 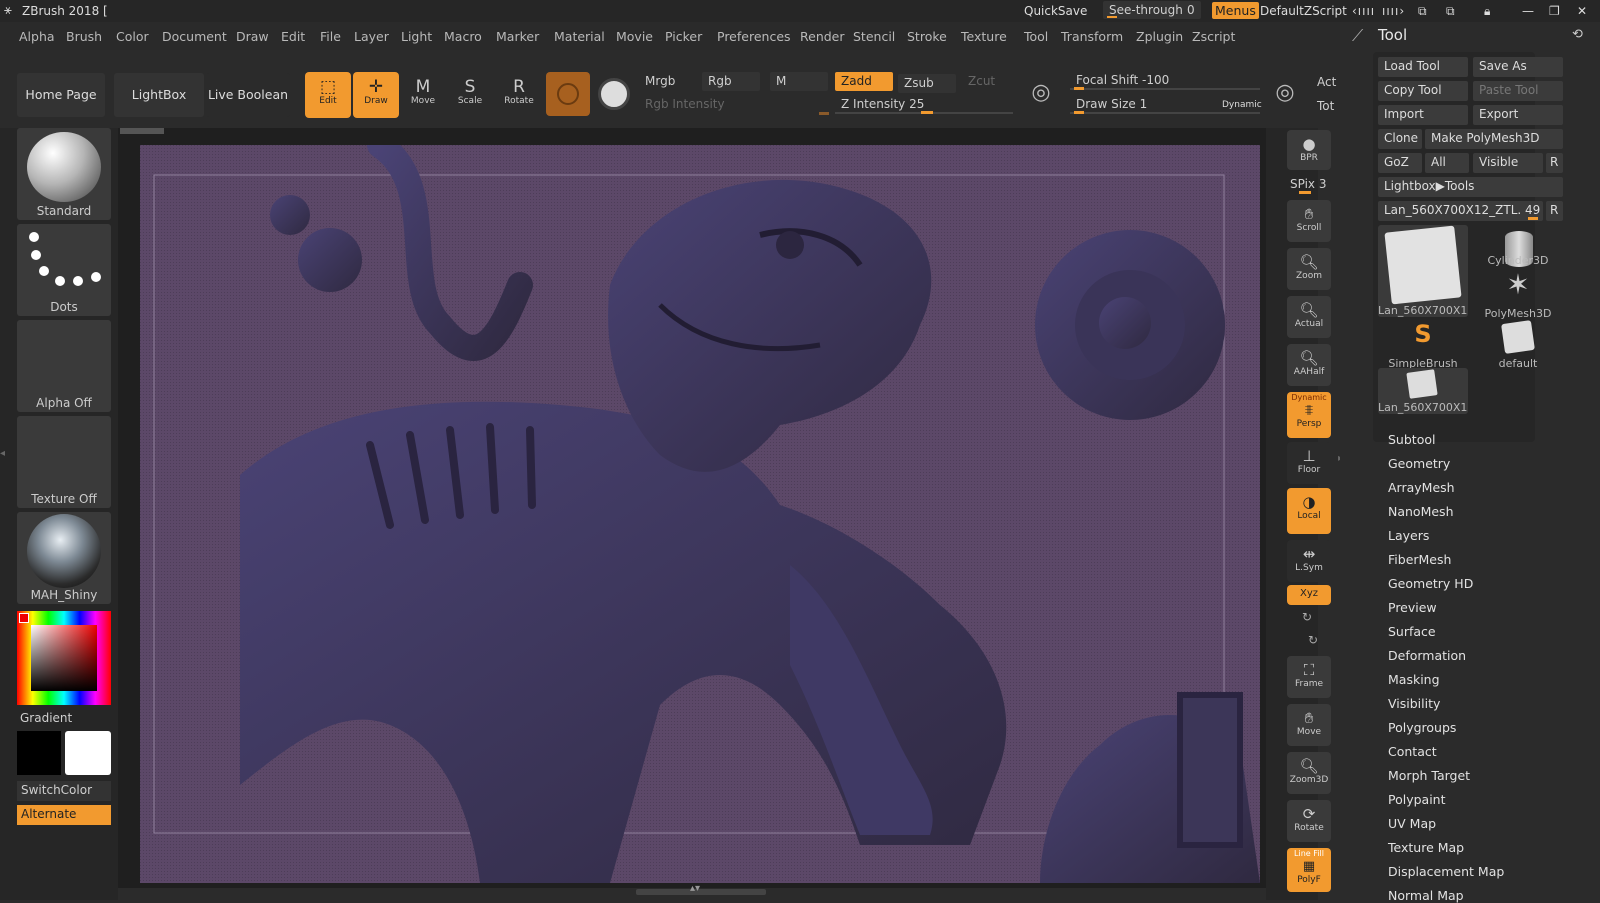 I want to click on zsub-button: Zsub, so click(x=927, y=83).